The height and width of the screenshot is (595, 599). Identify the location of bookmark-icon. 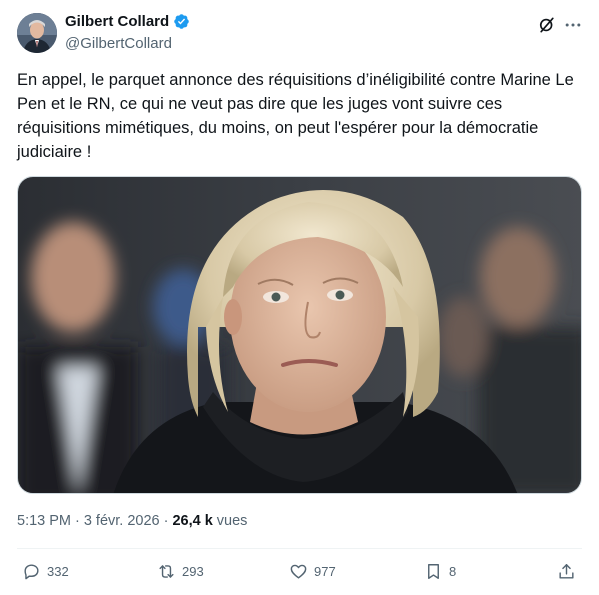
(433, 571).